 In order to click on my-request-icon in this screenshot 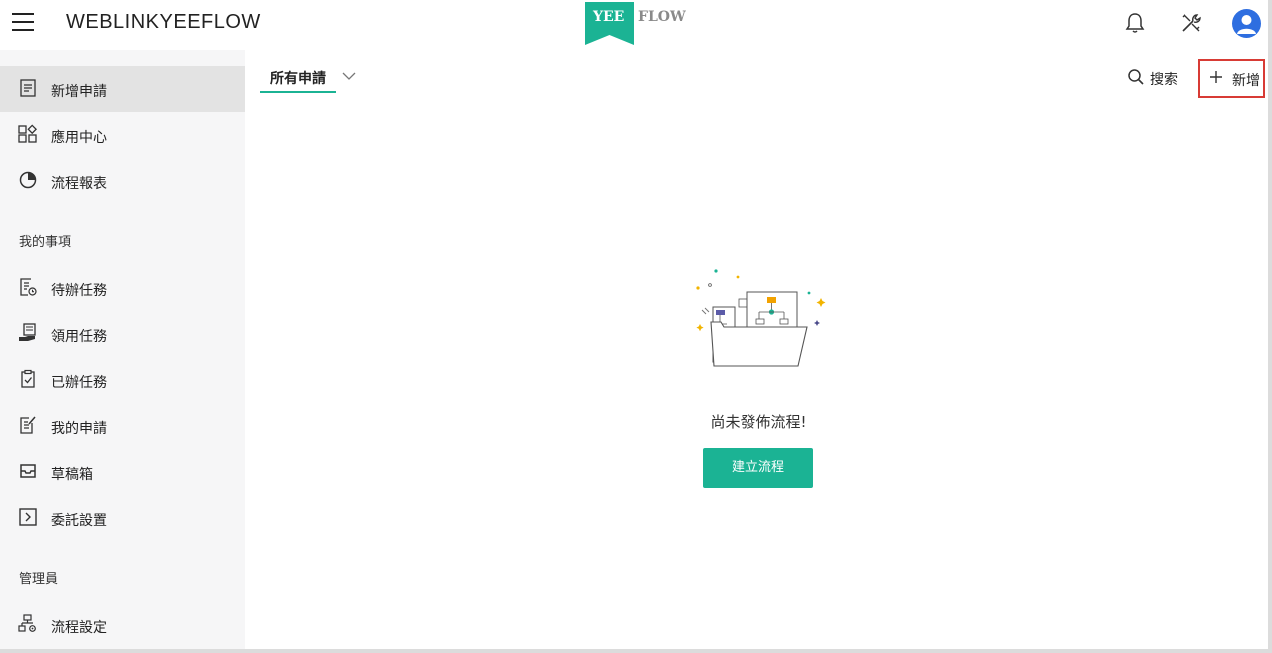, I will do `click(28, 425)`.